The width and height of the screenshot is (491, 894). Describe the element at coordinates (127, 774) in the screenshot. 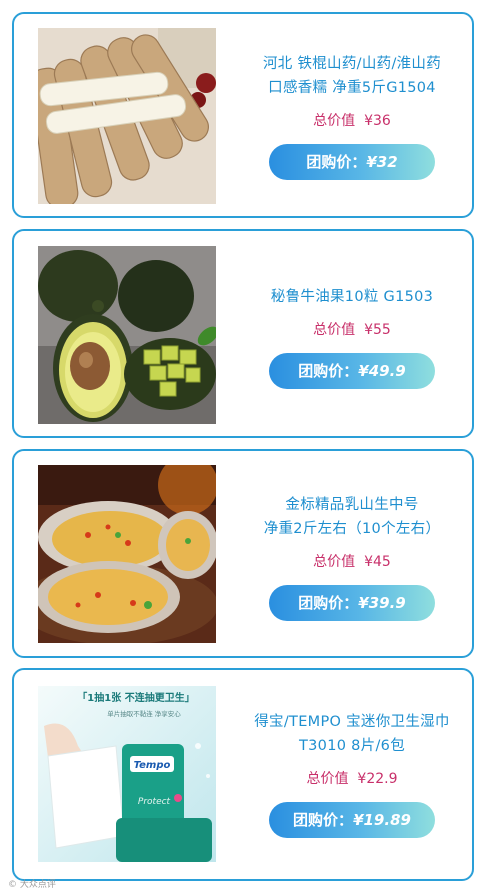

I see `wet-wipes-photo: 「1抽1张 不连抽更卫生」 单片抽取不黏连 净享安心 Tempo Protect` at that location.